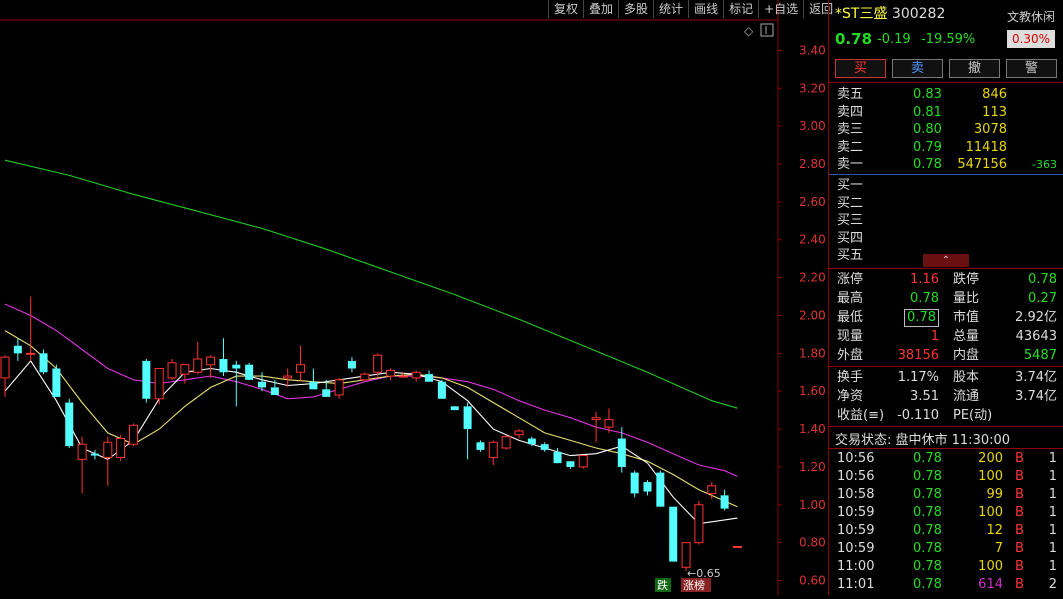 The image size is (1063, 599). Describe the element at coordinates (946, 186) in the screenshot. I see `bid-row: 买一` at that location.